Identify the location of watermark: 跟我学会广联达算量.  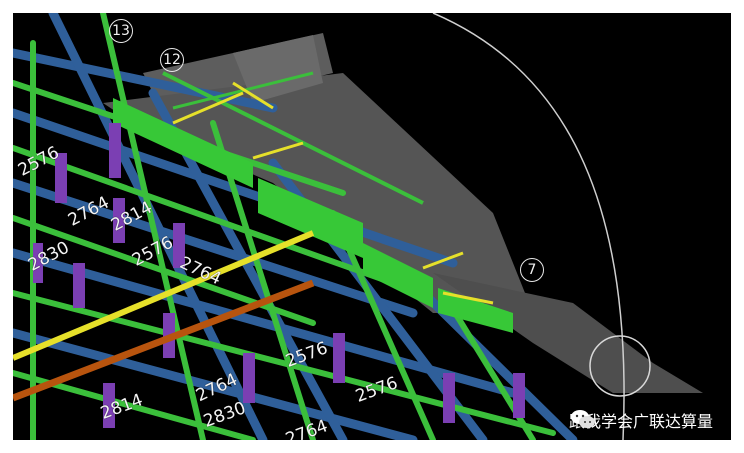
(641, 420).